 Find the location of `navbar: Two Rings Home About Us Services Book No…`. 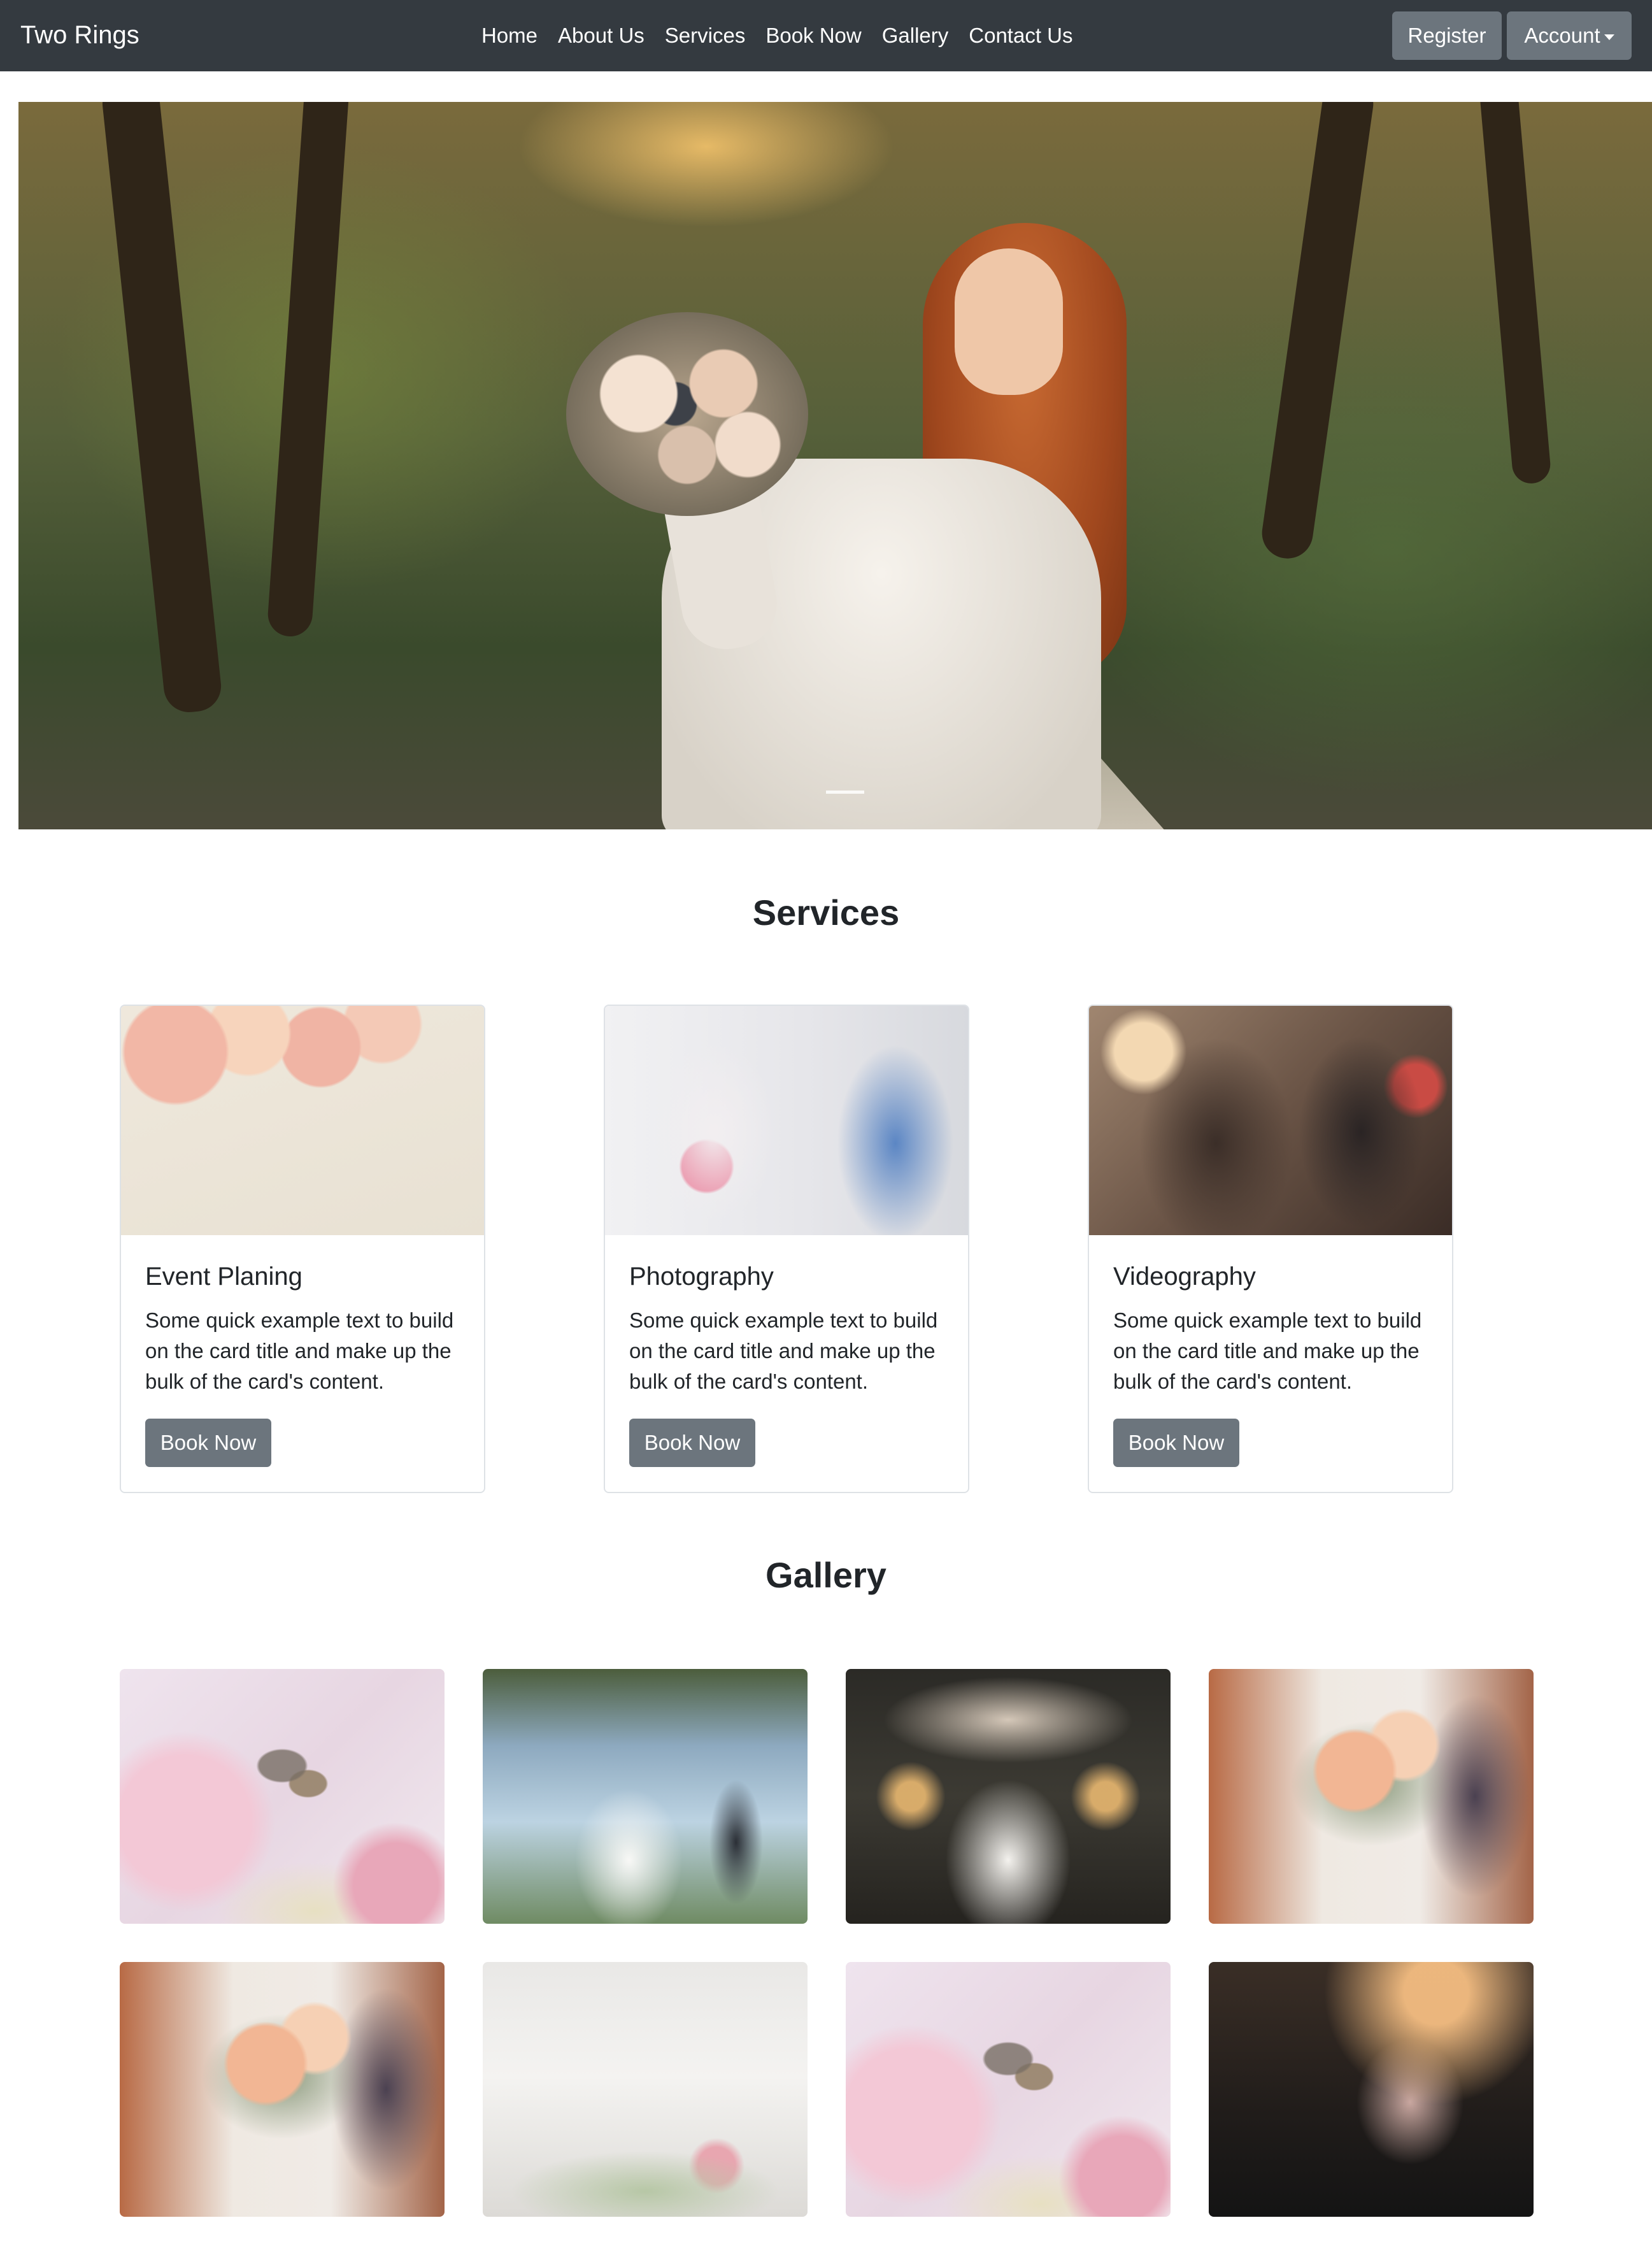

navbar: Two Rings Home About Us Services Book No… is located at coordinates (826, 35).